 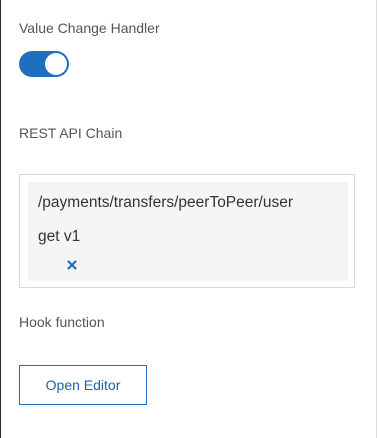 What do you see at coordinates (56, 64) in the screenshot?
I see `toggle-knob` at bounding box center [56, 64].